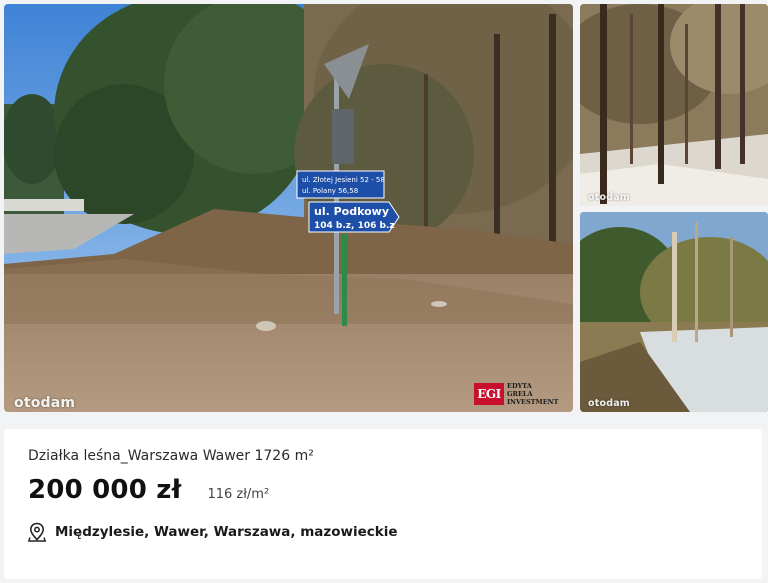 This screenshot has height=583, width=768. I want to click on sign-street-main: ul. Podkowy, so click(351, 211).